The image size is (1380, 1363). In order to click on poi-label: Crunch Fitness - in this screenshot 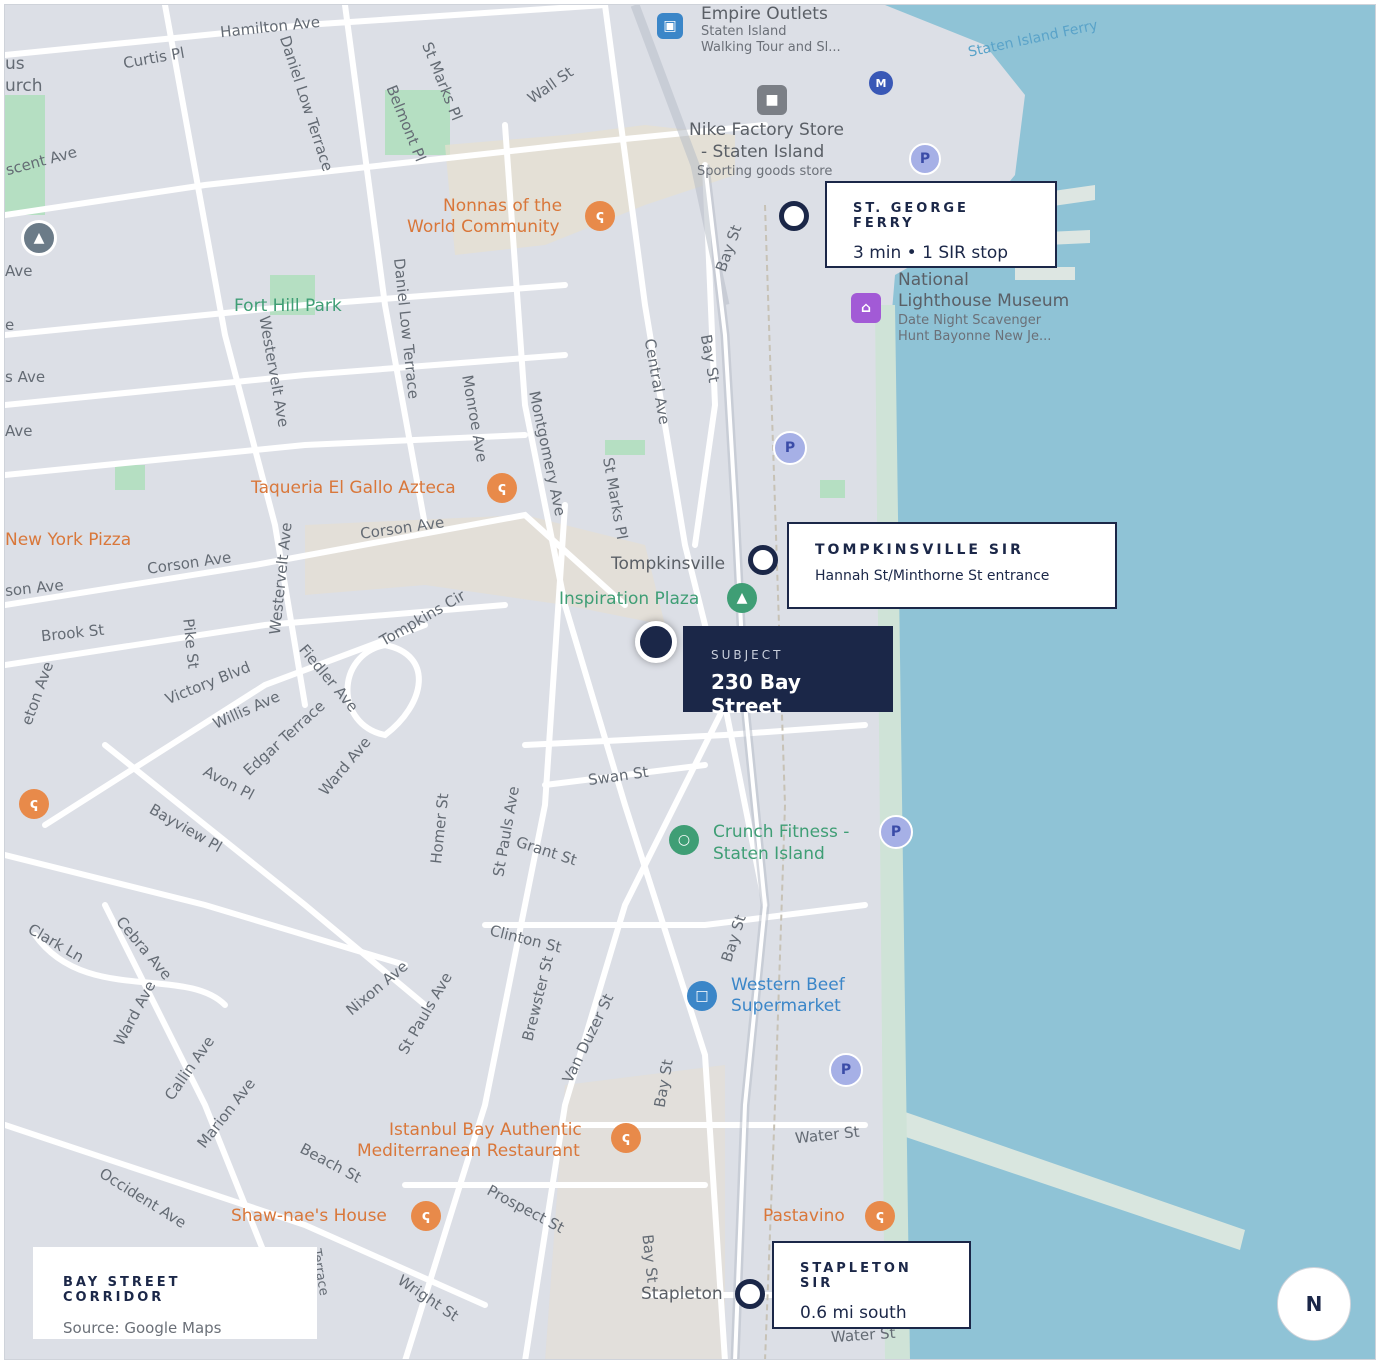, I will do `click(781, 832)`.